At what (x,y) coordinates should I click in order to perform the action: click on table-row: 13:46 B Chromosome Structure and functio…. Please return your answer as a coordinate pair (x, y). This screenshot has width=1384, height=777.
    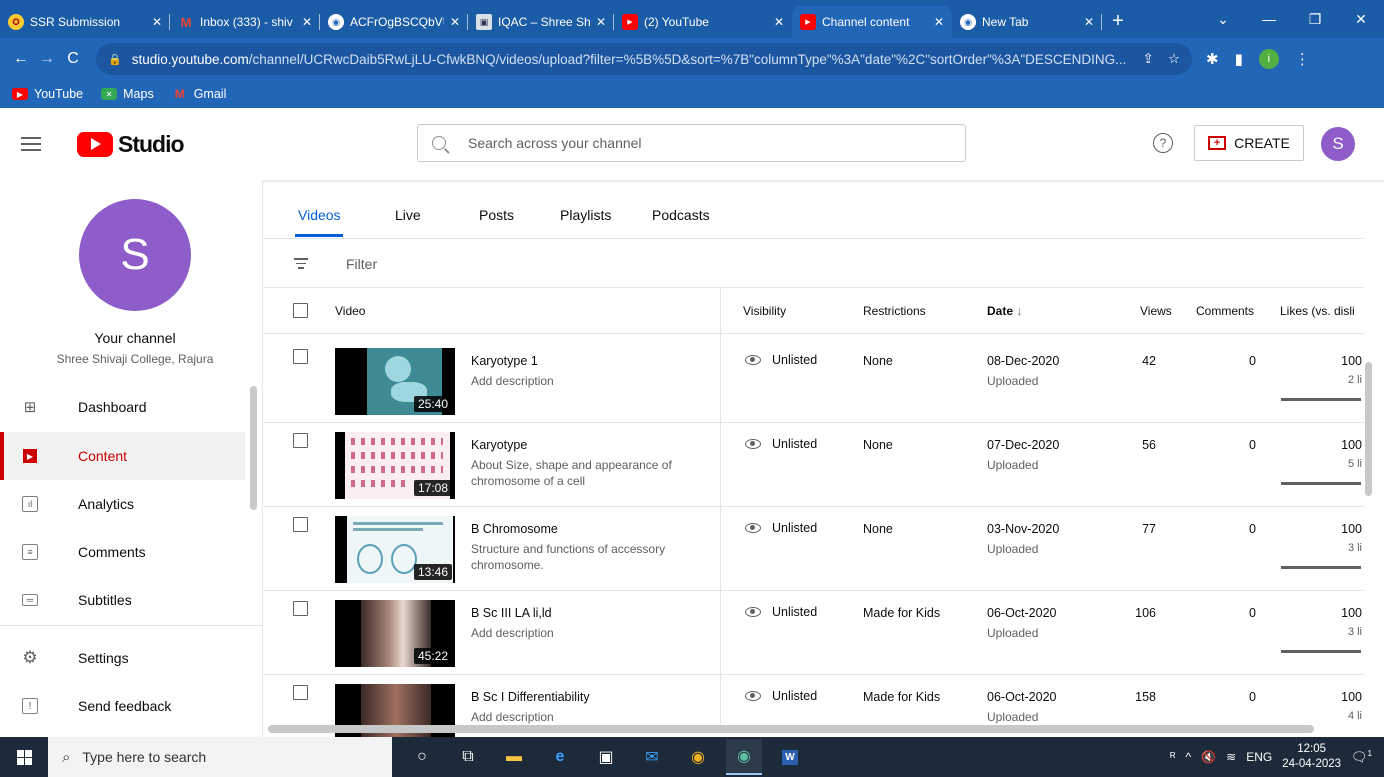
    Looking at the image, I should click on (814, 549).